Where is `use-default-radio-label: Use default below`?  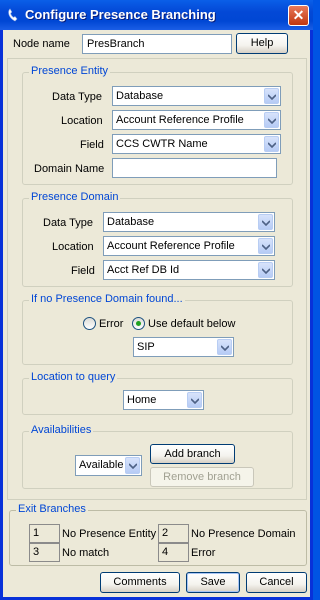 use-default-radio-label: Use default below is located at coordinates (191, 324).